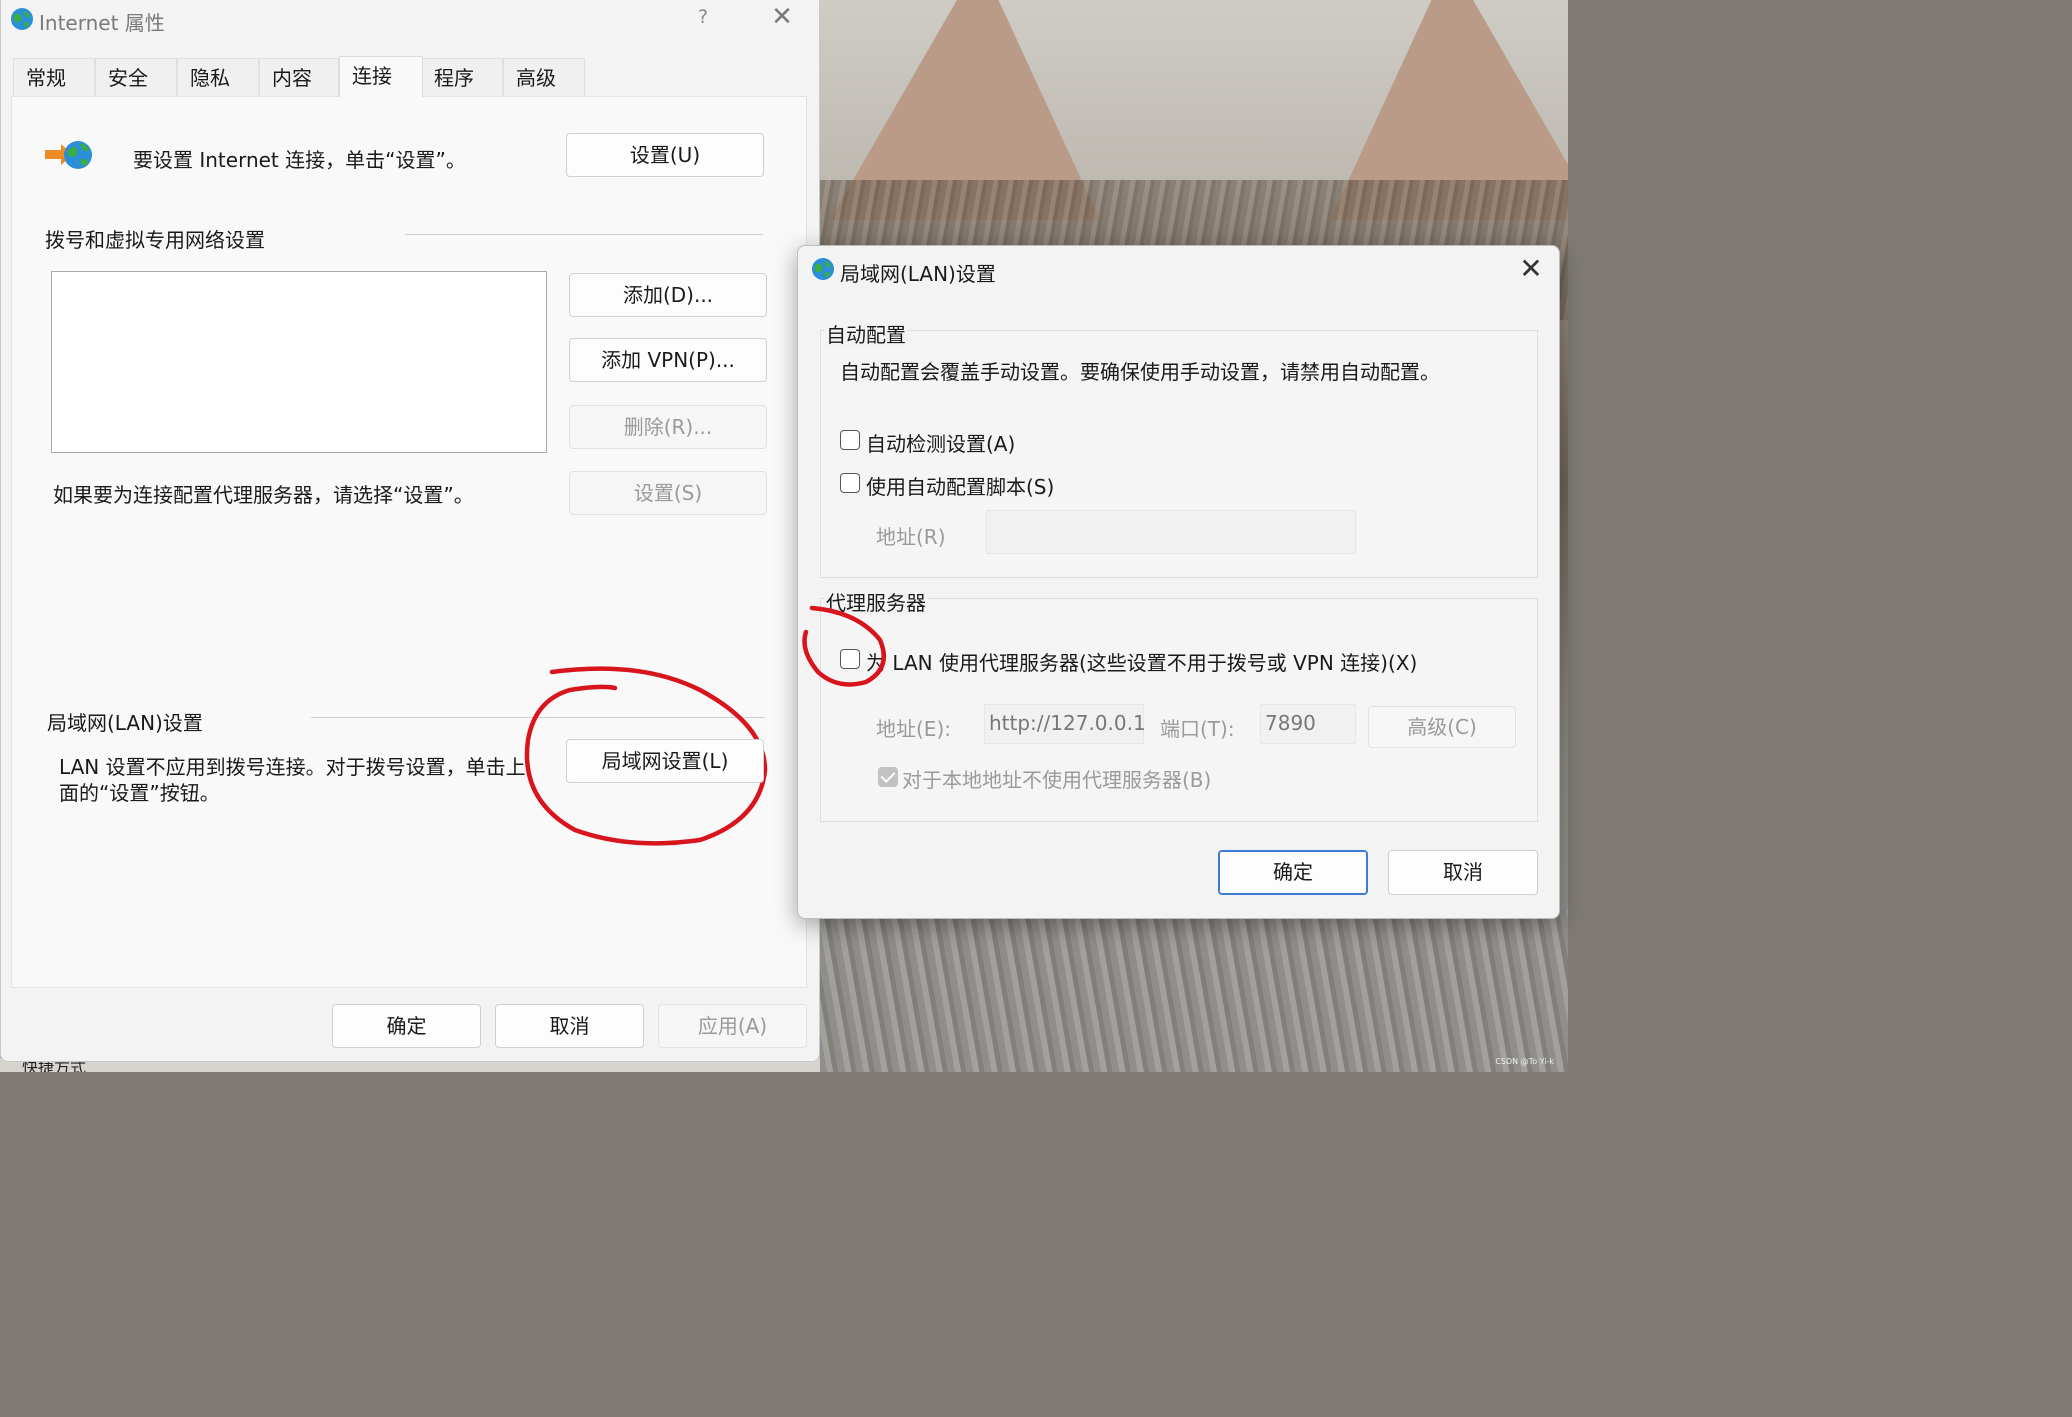 This screenshot has height=1417, width=2072. Describe the element at coordinates (1463, 872) in the screenshot. I see `dialog-cancel-button: 取消` at that location.